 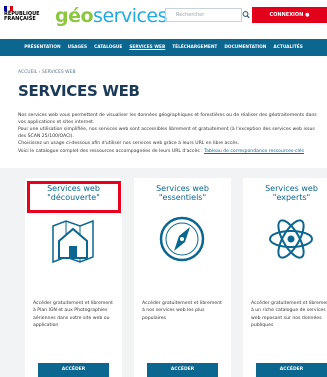 What do you see at coordinates (108, 47) in the screenshot?
I see `nav-item-catalogue: CATALOGUE` at bounding box center [108, 47].